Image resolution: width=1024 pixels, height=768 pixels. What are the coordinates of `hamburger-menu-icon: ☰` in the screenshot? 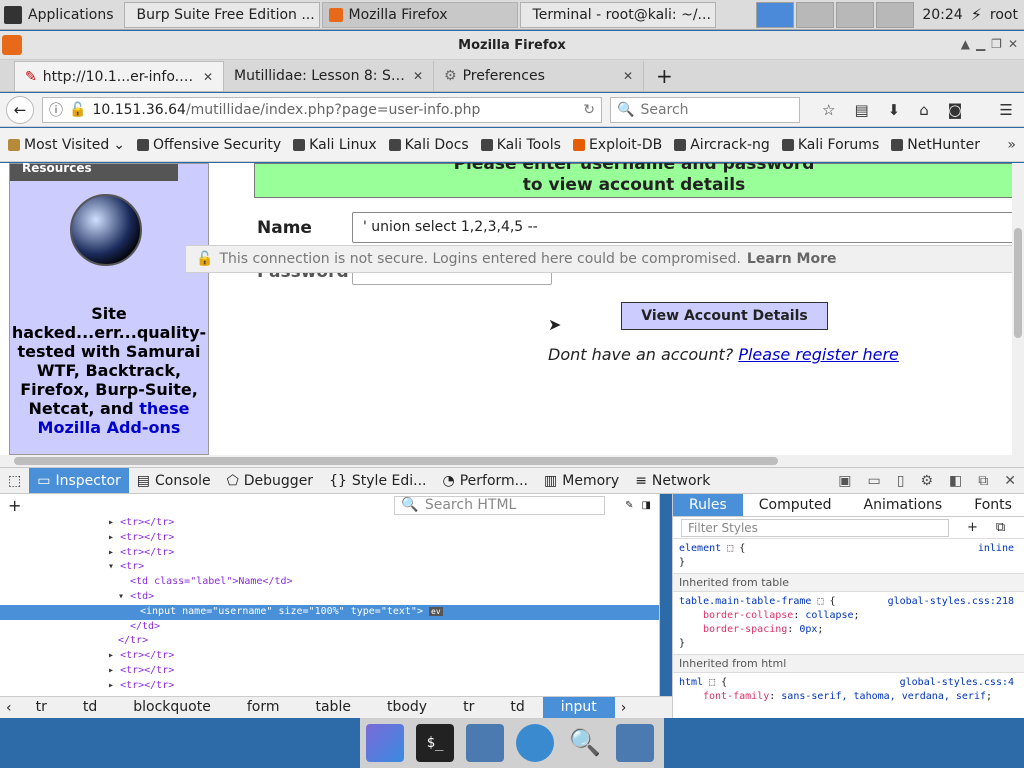 It's located at (1005, 110).